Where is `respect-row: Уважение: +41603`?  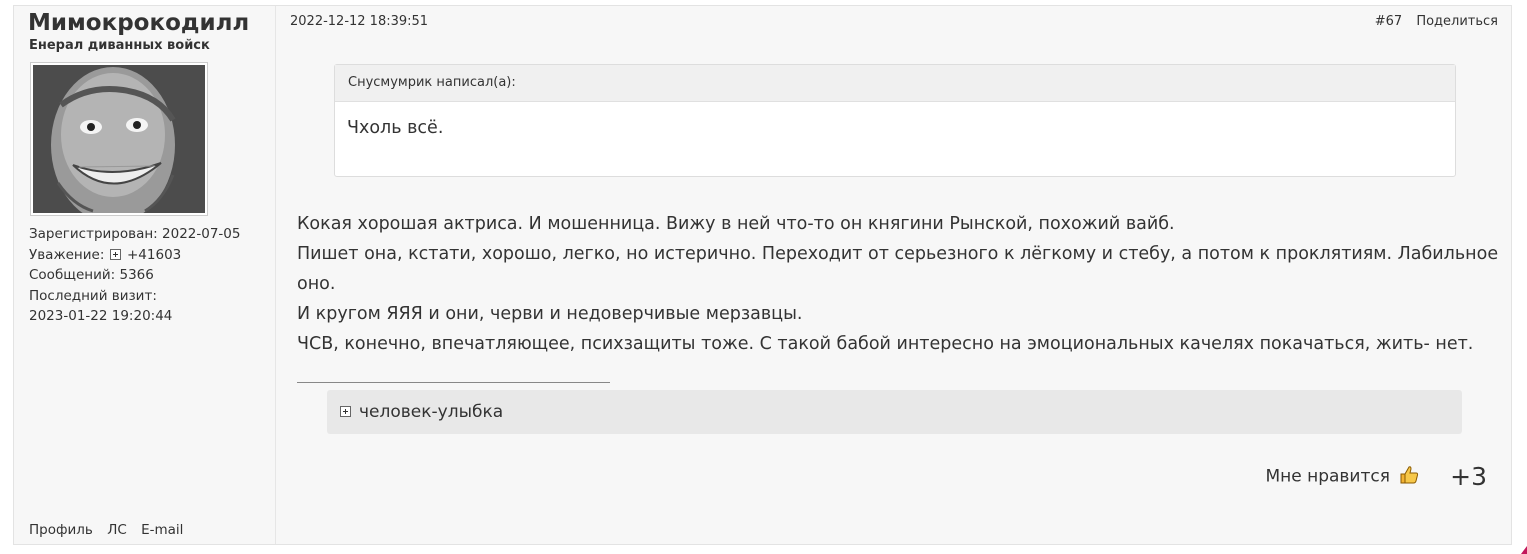 respect-row: Уважение: +41603 is located at coordinates (134, 255).